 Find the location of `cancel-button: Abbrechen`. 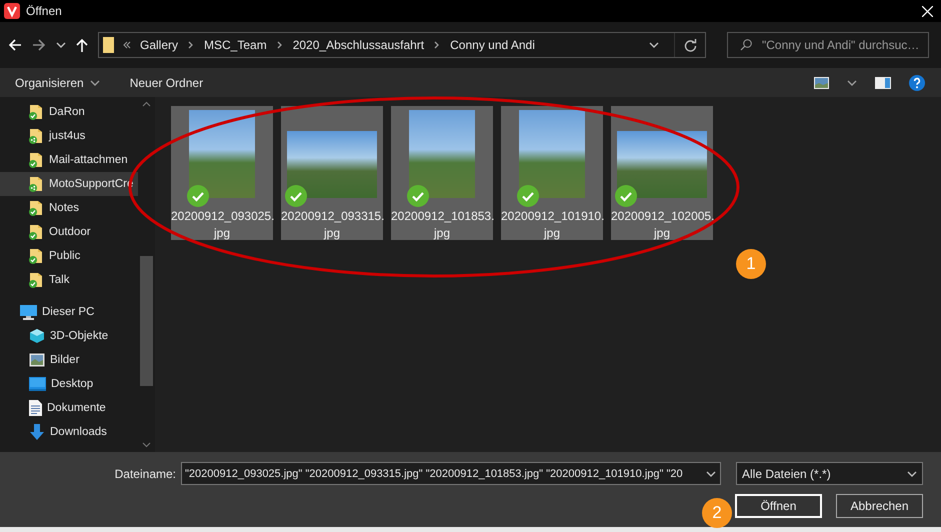

cancel-button: Abbrechen is located at coordinates (879, 506).